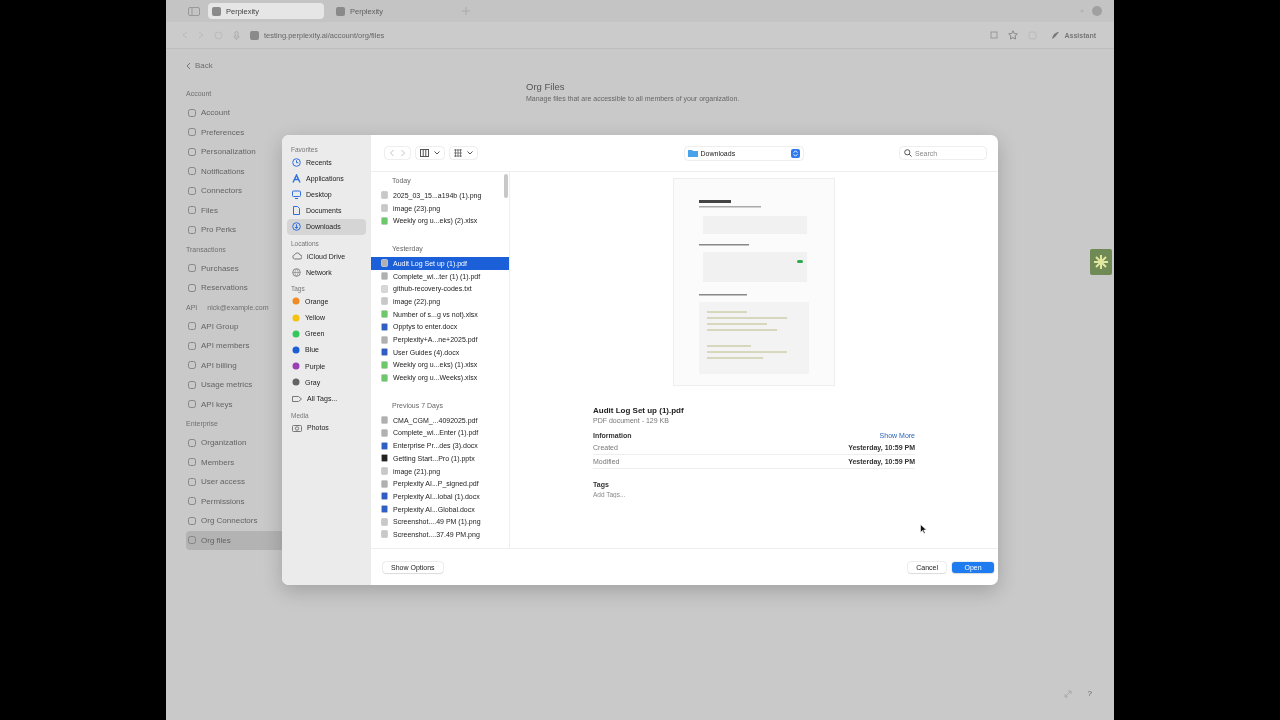 The height and width of the screenshot is (720, 1280). What do you see at coordinates (236, 152) in the screenshot?
I see `sidebar-item: Personalization` at bounding box center [236, 152].